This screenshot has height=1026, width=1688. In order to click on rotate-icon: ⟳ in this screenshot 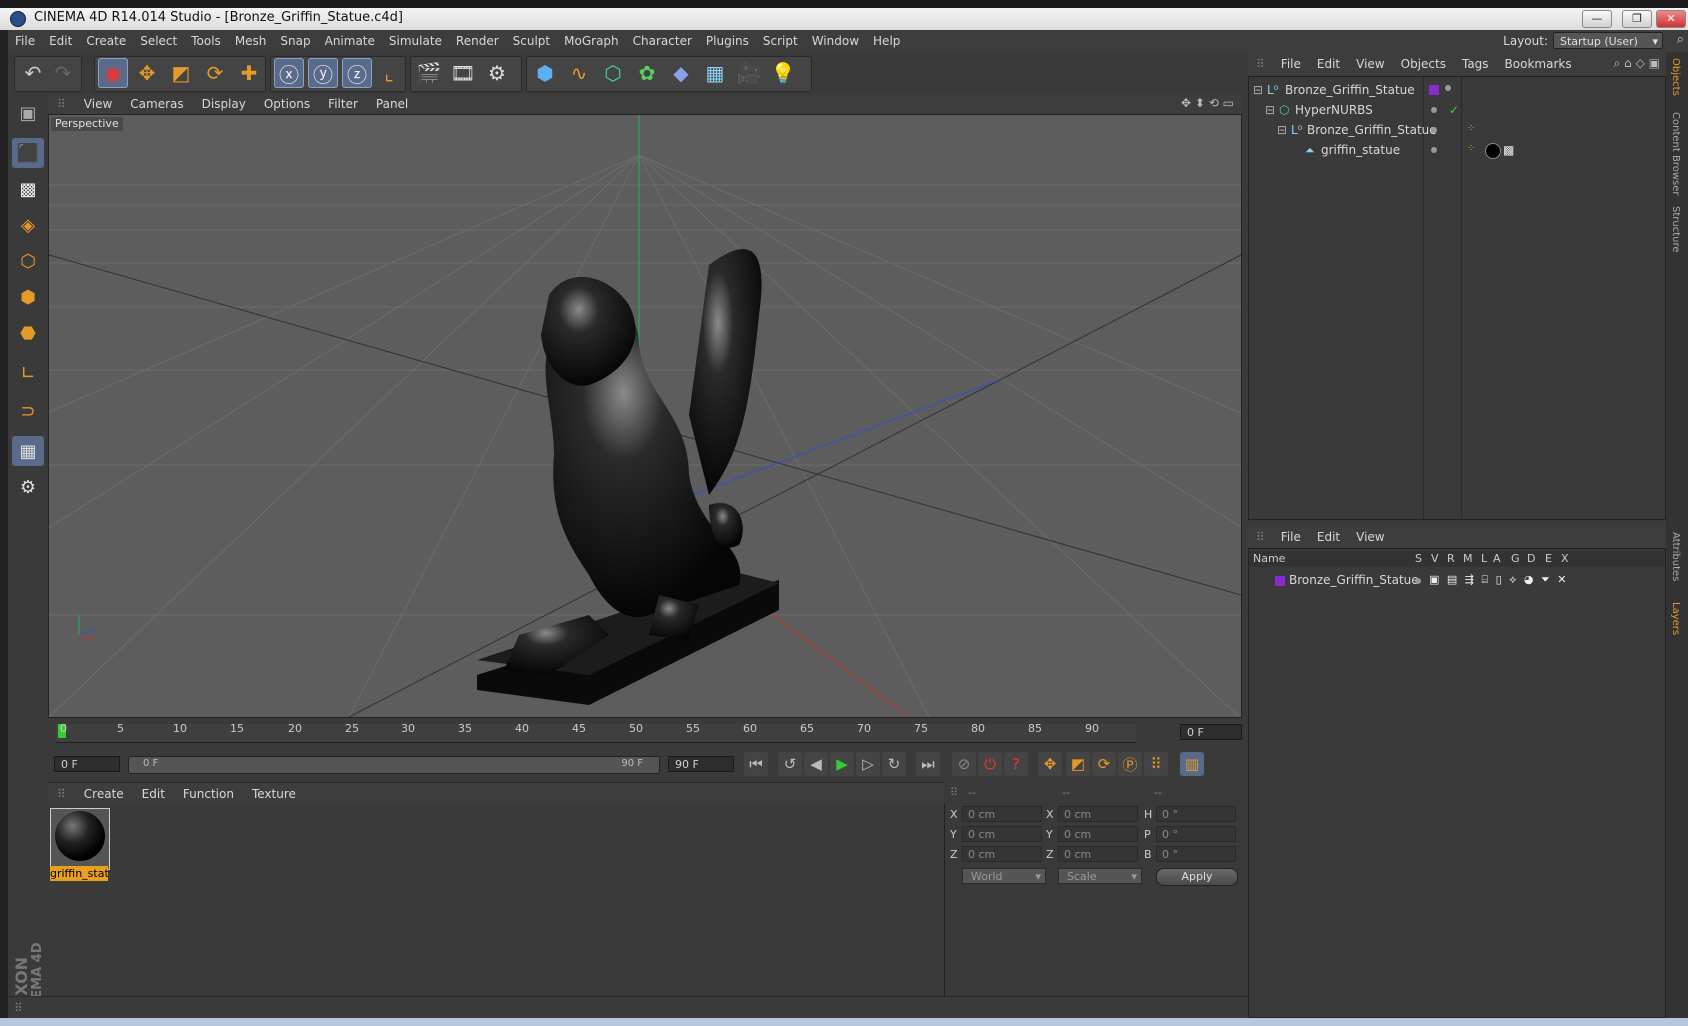, I will do `click(215, 73)`.